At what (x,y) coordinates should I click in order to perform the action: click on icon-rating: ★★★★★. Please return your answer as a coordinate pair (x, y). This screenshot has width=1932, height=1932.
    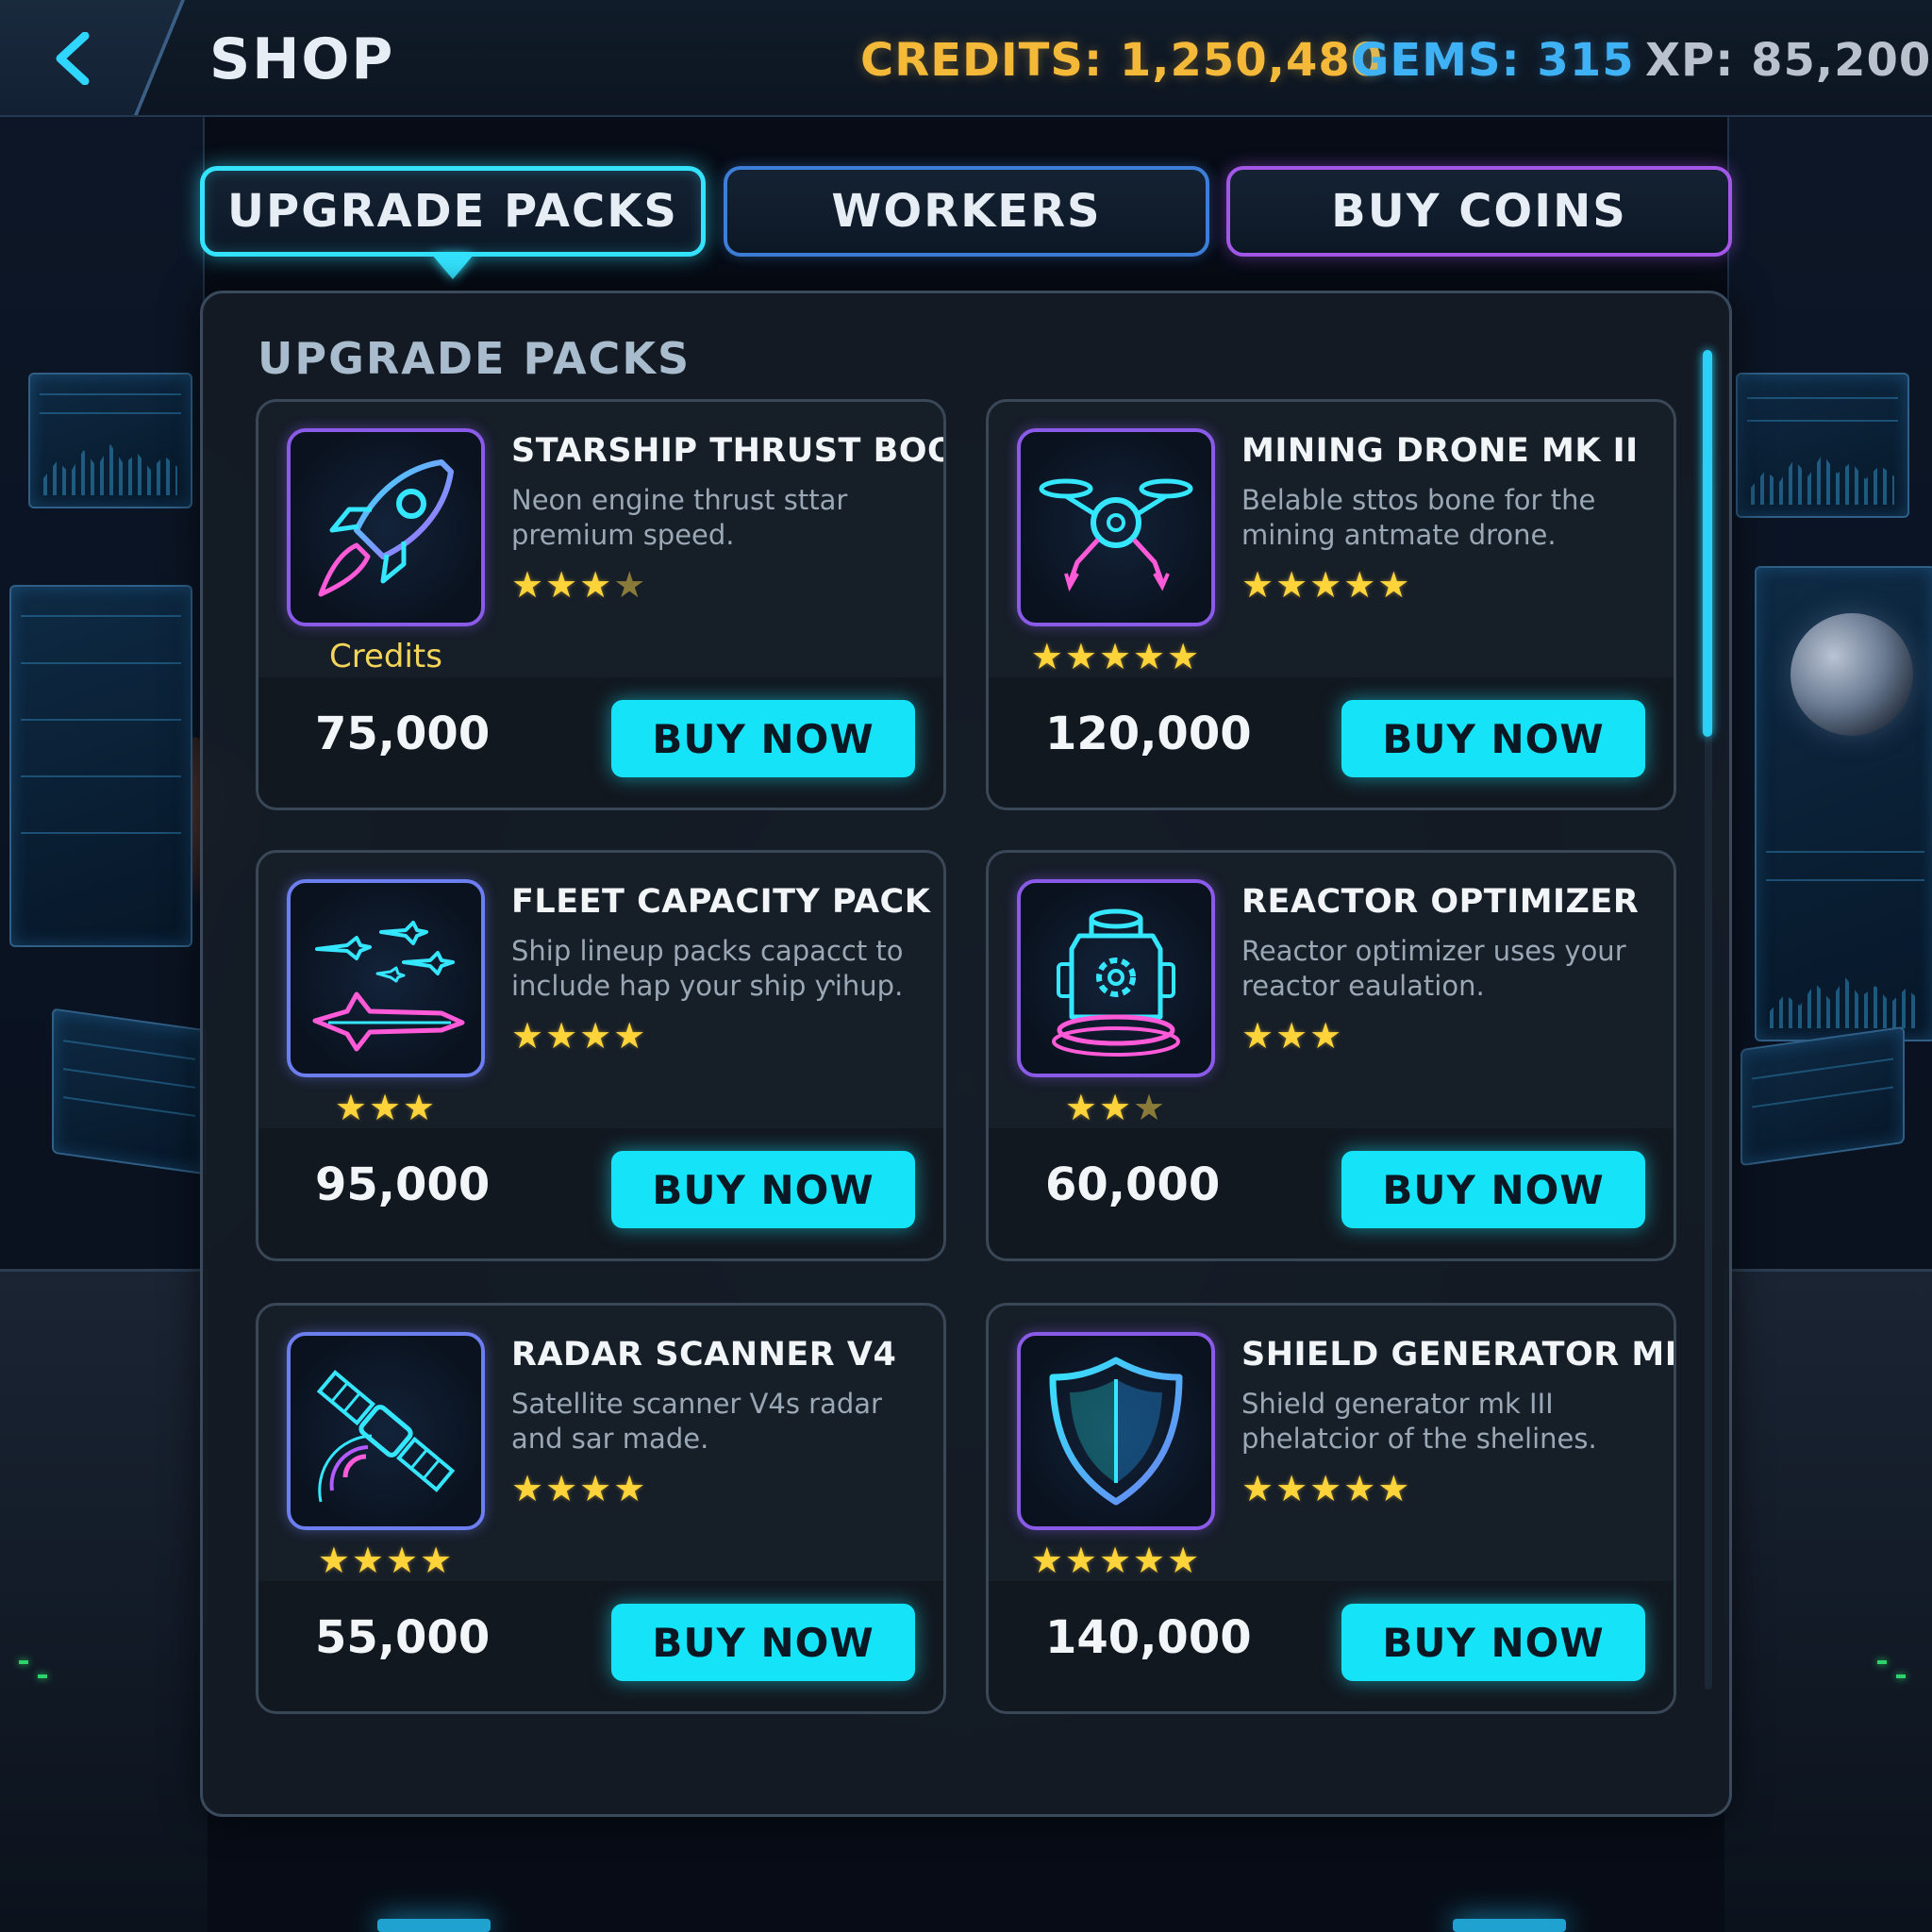
    Looking at the image, I should click on (1116, 656).